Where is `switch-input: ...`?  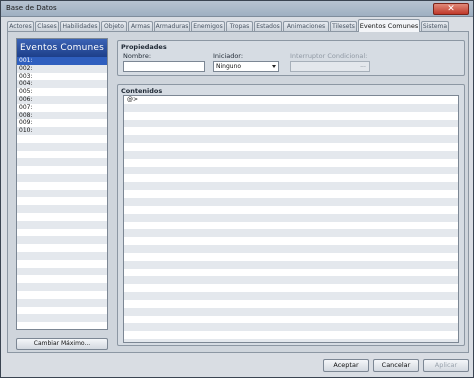 switch-input: ... is located at coordinates (330, 66).